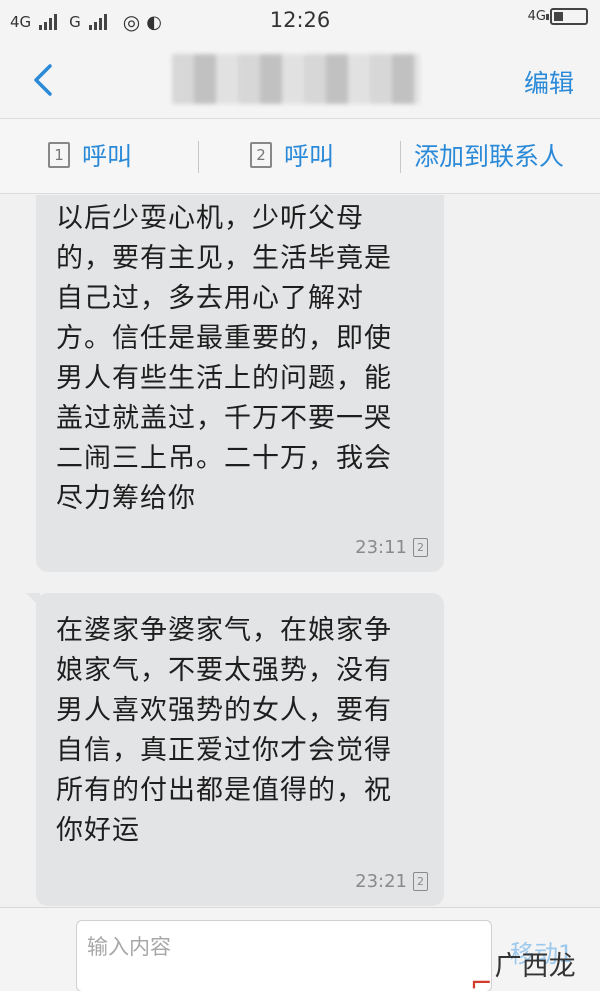 Image resolution: width=600 pixels, height=991 pixels. I want to click on call-sim2-label: 呼叫, so click(309, 156).